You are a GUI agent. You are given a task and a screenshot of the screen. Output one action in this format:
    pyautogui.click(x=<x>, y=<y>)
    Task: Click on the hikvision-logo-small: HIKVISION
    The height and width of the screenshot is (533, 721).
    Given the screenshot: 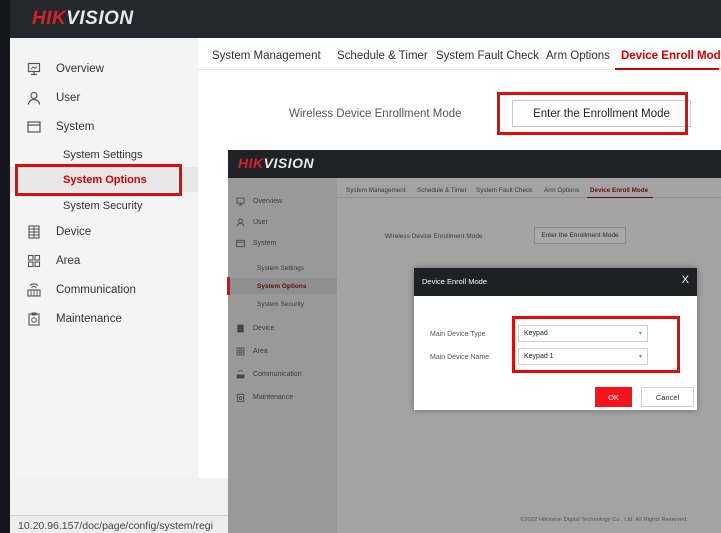 What is the action you would take?
    pyautogui.click(x=276, y=163)
    